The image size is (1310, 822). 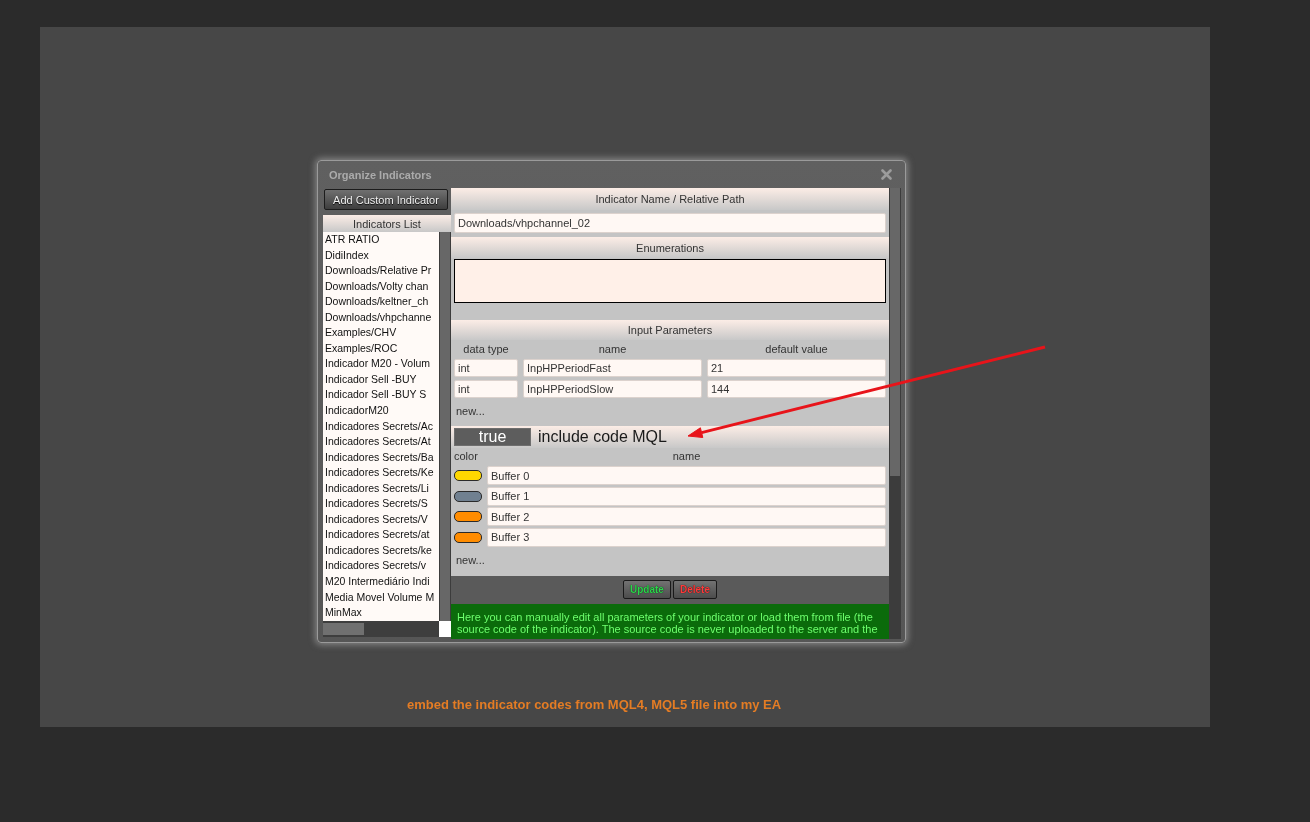 What do you see at coordinates (594, 704) in the screenshot?
I see `caption: embed the indicator codes from MQL4, MQL5 file into my EA` at bounding box center [594, 704].